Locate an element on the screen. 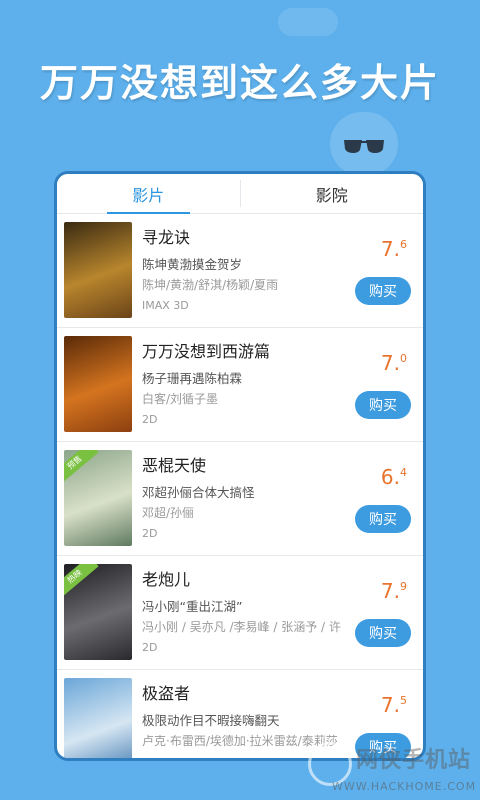 The width and height of the screenshot is (480, 800). movie-score: 7.0 is located at coordinates (394, 361).